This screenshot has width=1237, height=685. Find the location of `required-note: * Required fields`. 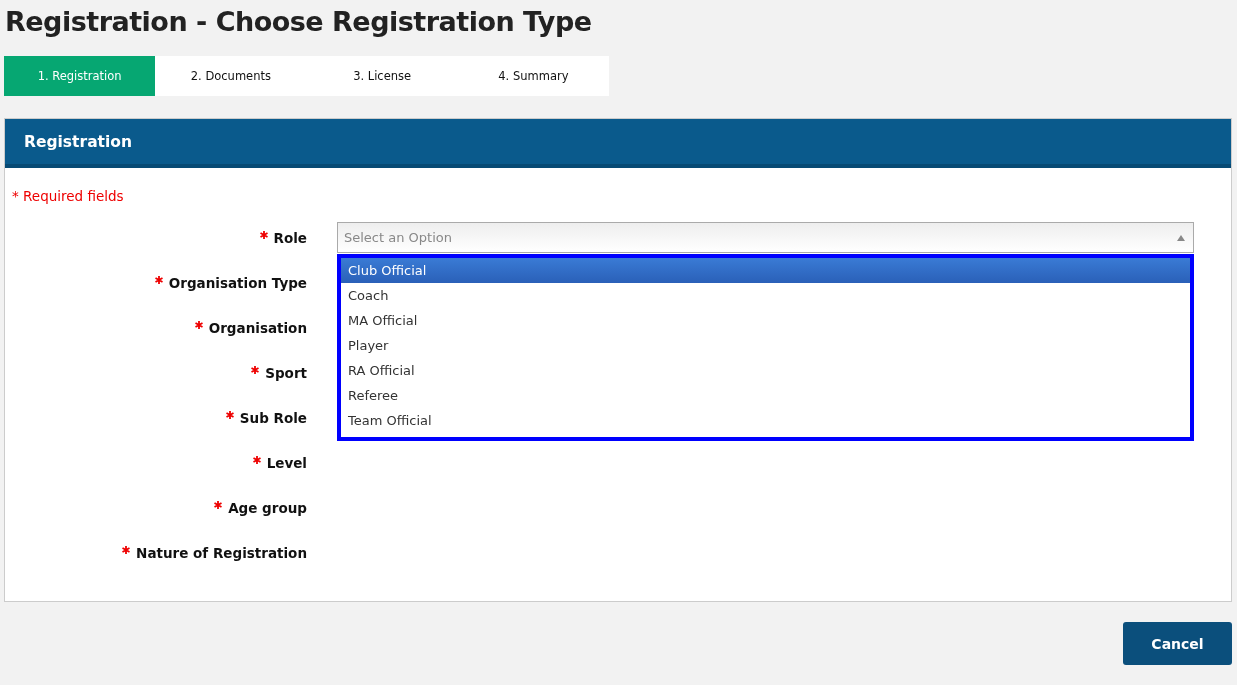

required-note: * Required fields is located at coordinates (68, 196).